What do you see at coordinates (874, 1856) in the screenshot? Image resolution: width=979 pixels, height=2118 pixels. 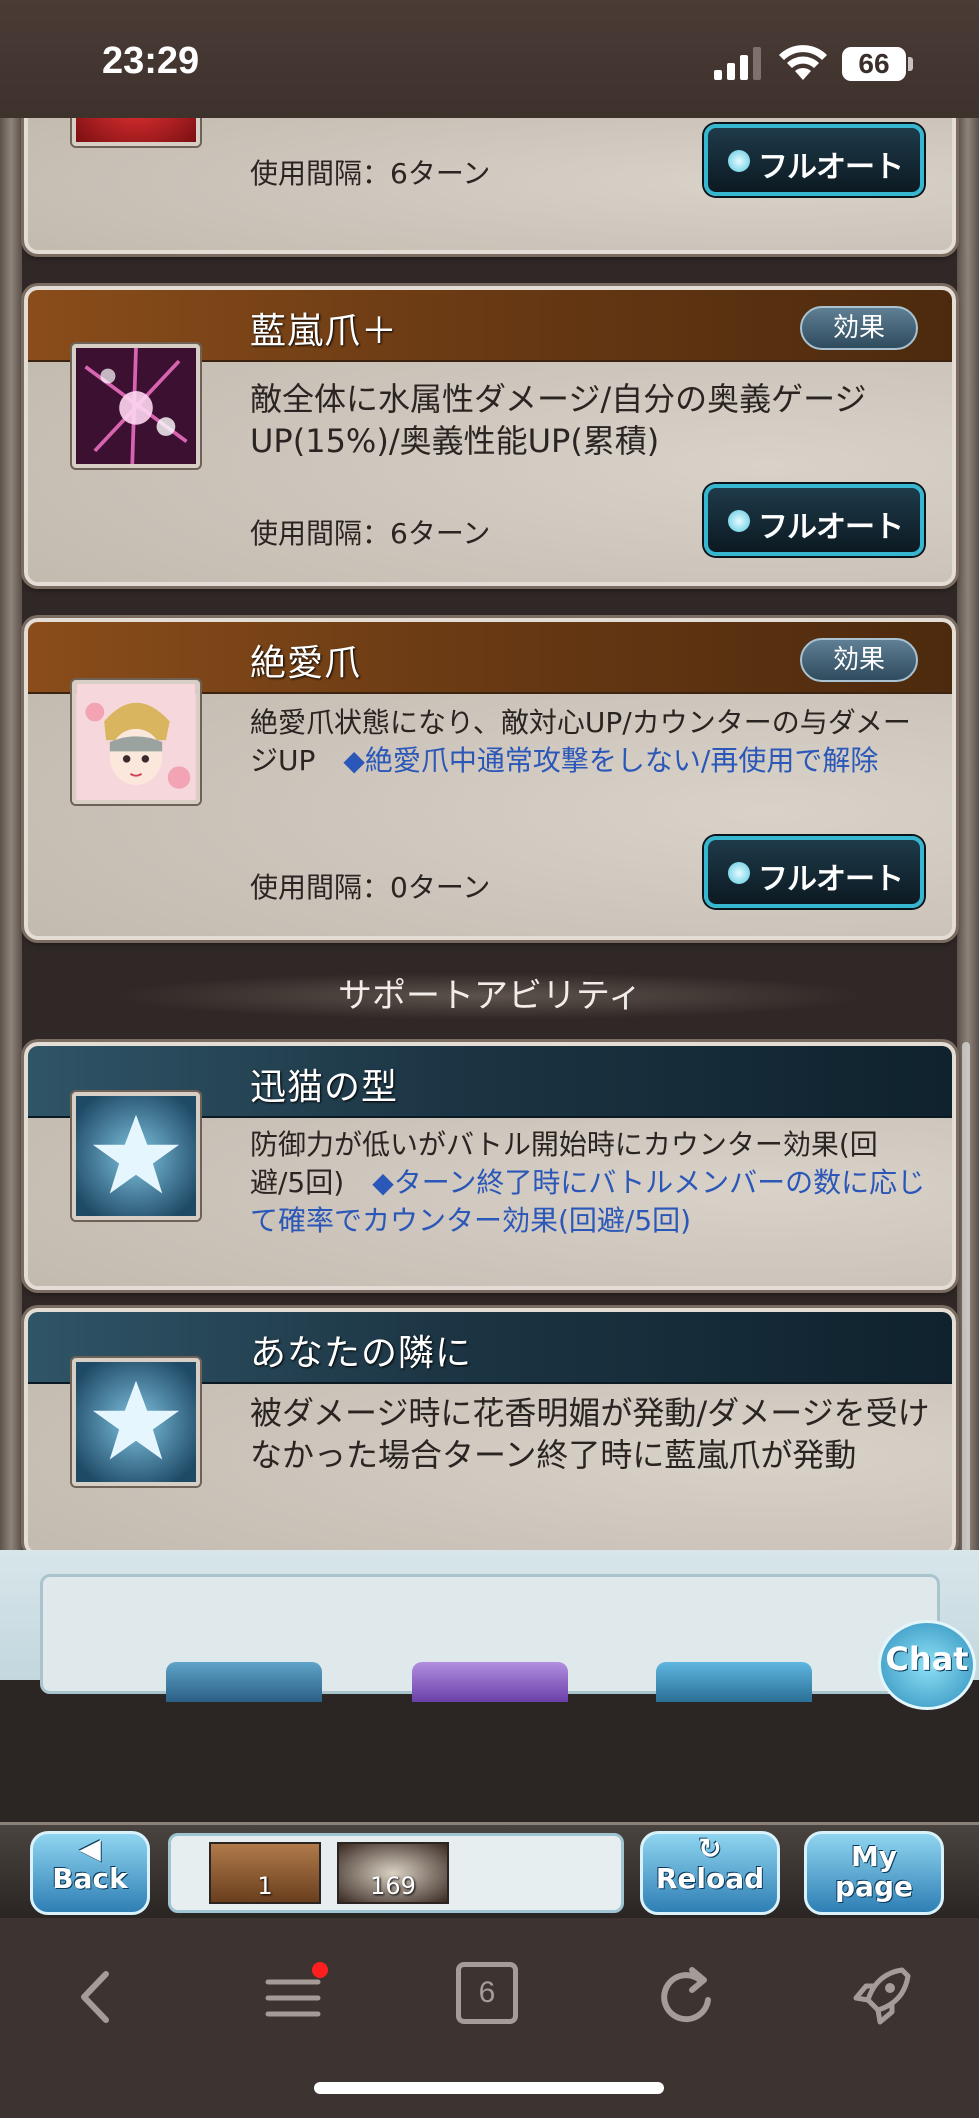 I see `mypage-label-1: My` at bounding box center [874, 1856].